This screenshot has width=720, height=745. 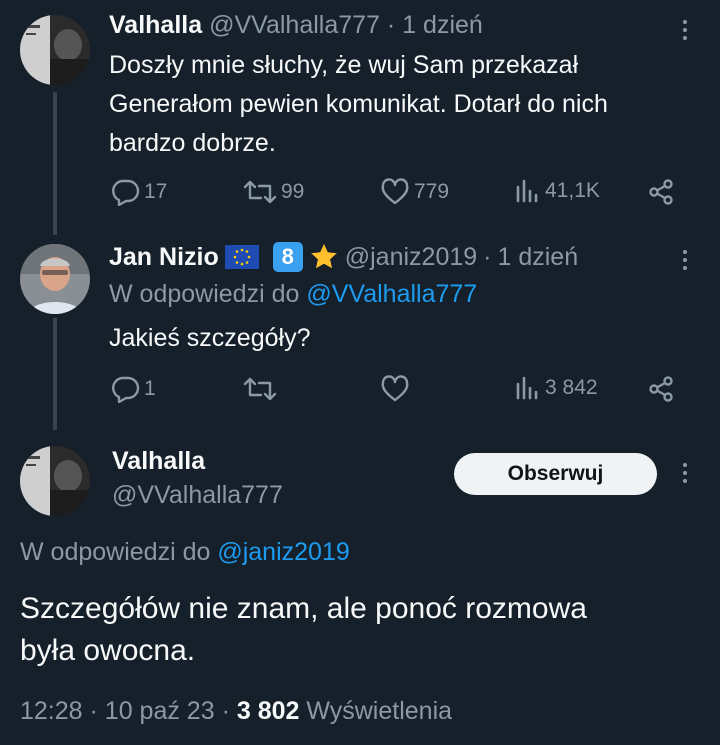 What do you see at coordinates (324, 257) in the screenshot?
I see `star-icon` at bounding box center [324, 257].